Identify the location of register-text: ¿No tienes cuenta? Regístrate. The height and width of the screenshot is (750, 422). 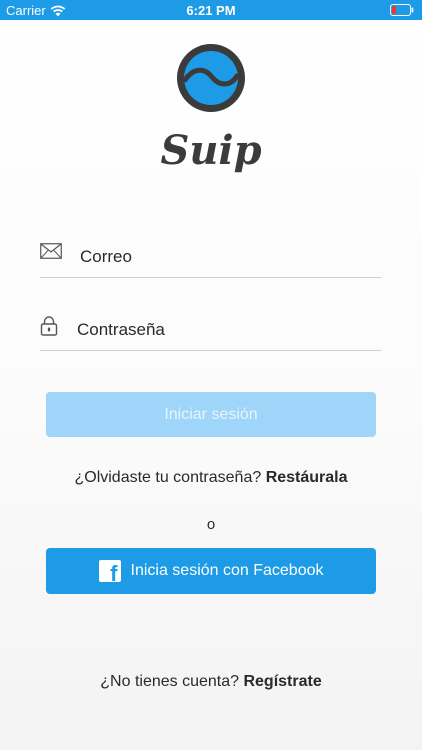
(211, 682).